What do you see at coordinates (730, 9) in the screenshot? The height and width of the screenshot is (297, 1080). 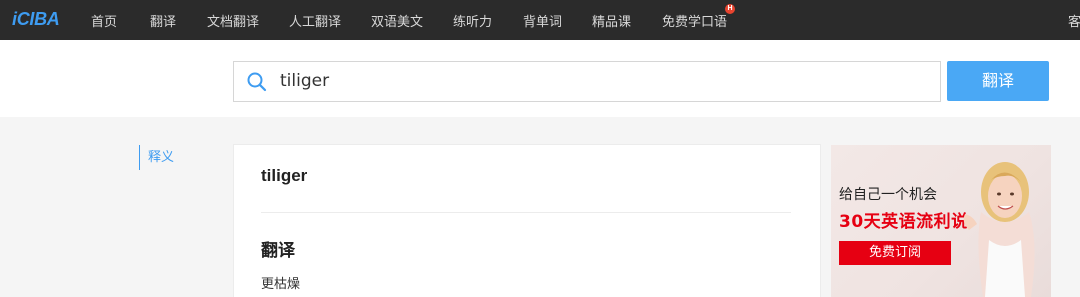 I see `hot-badge: H` at bounding box center [730, 9].